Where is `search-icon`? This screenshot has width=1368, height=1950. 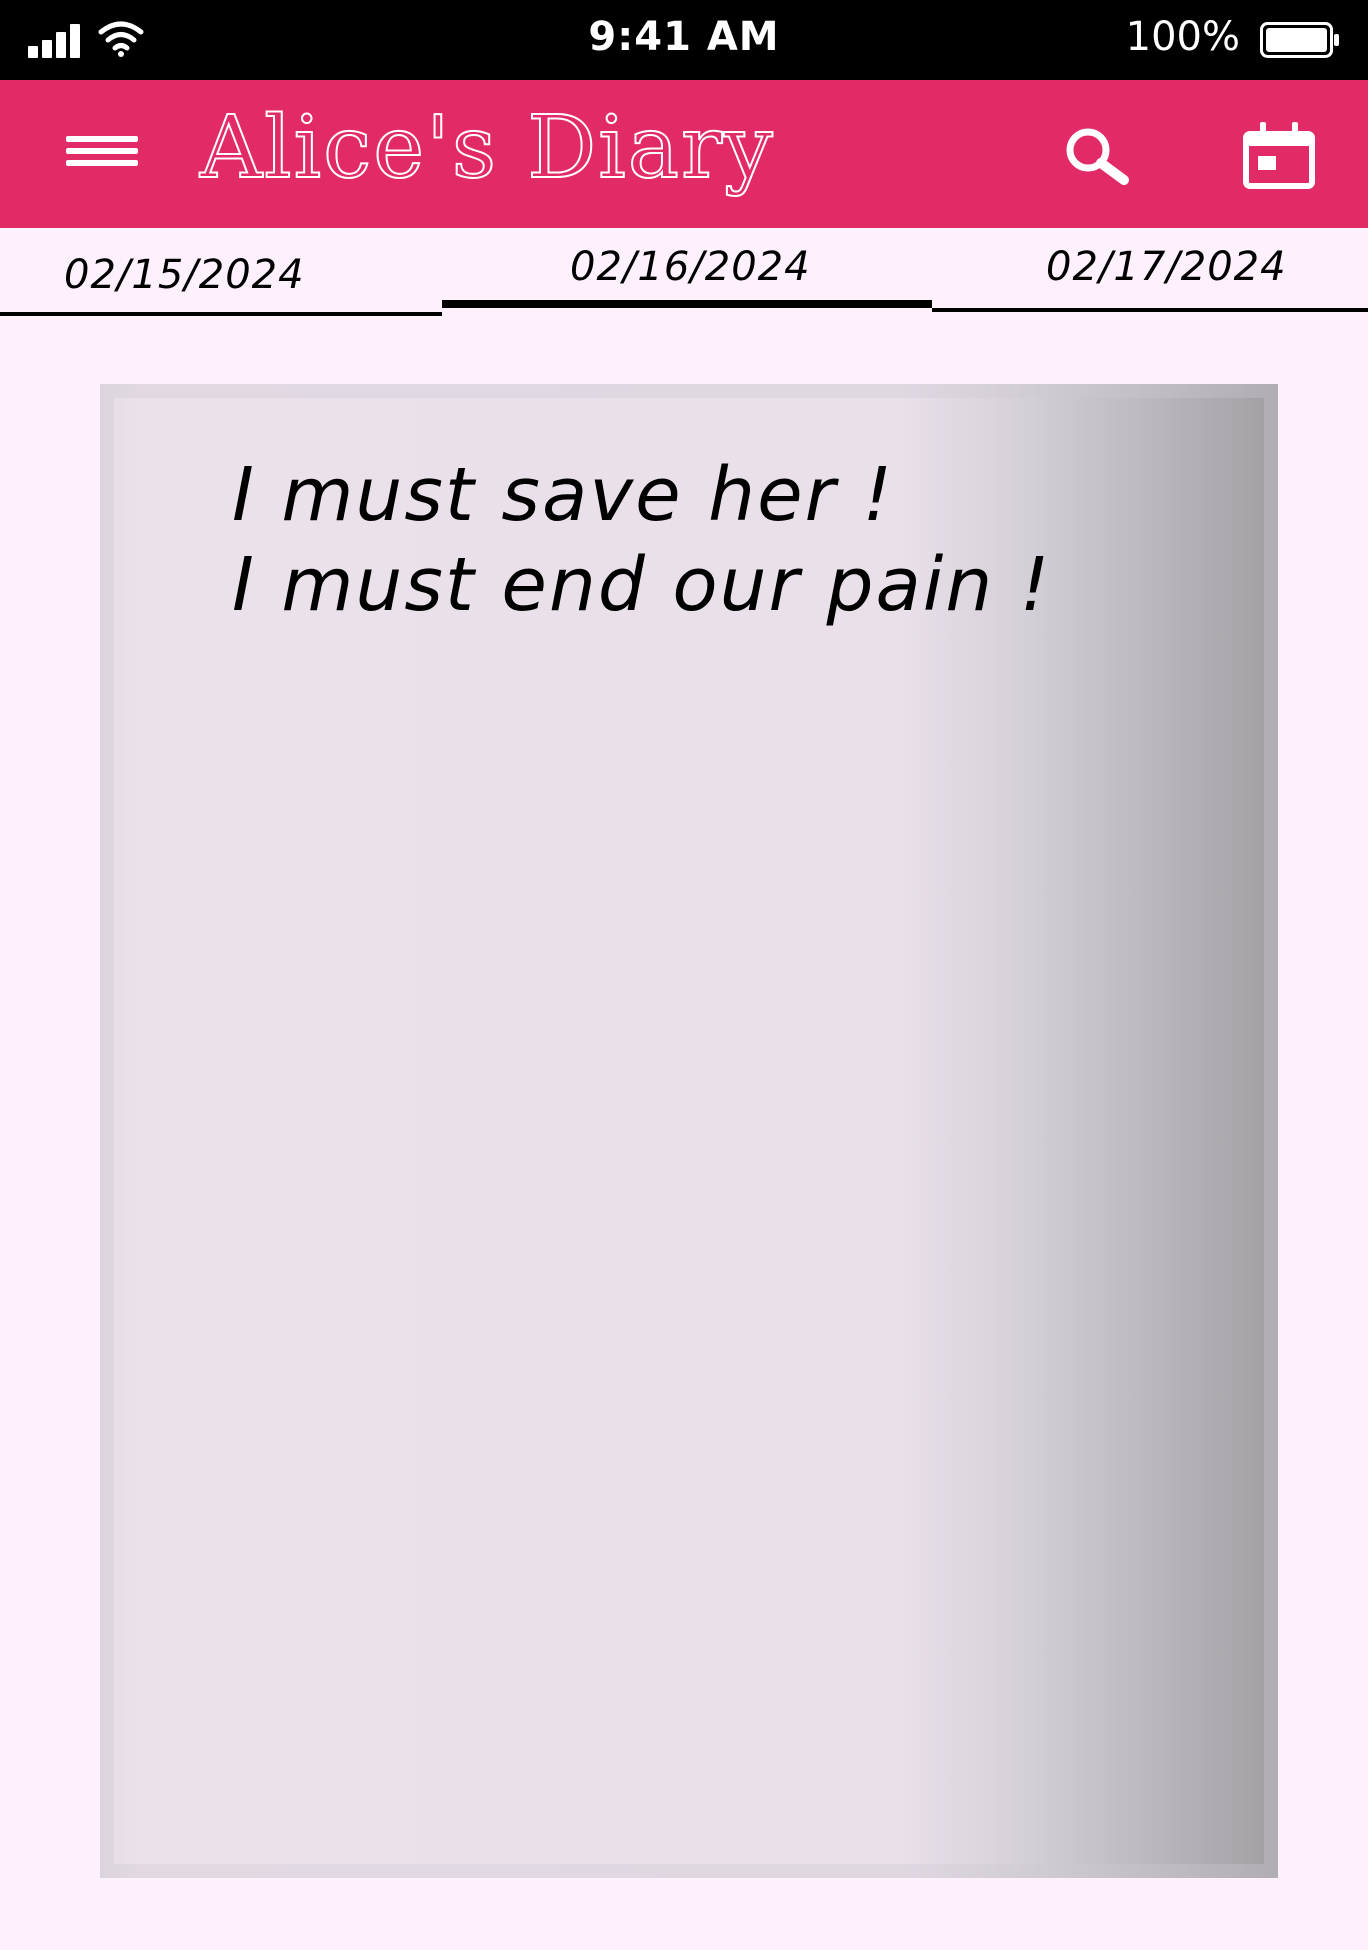
search-icon is located at coordinates (1097, 156).